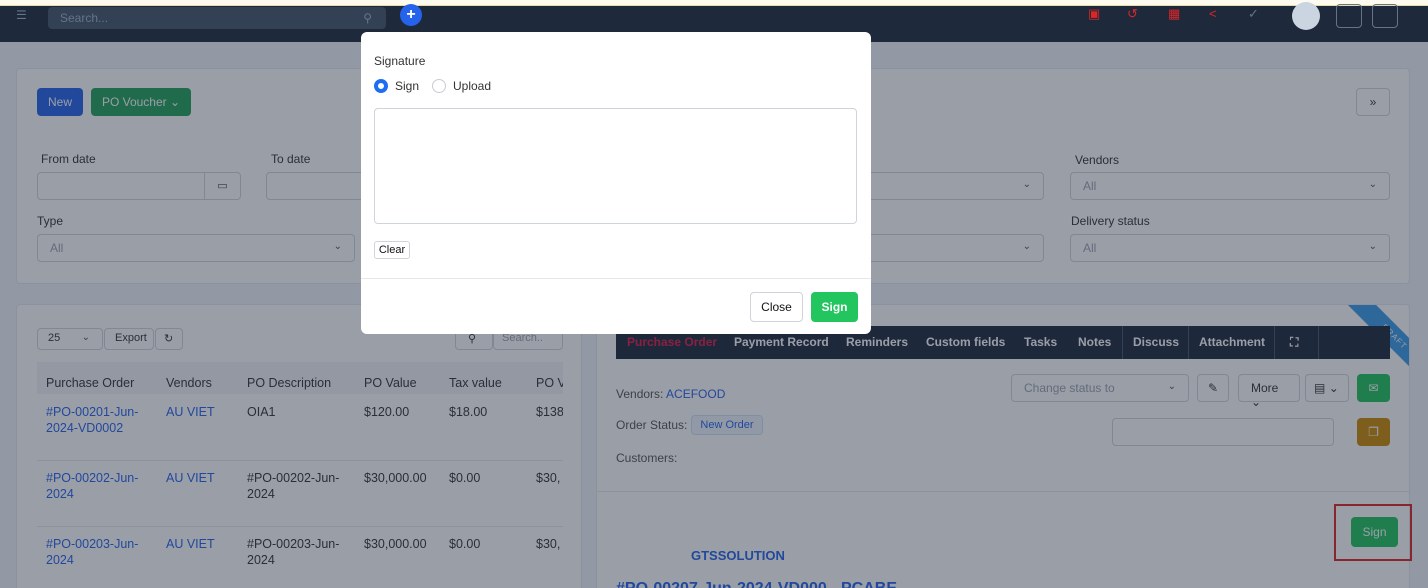  Describe the element at coordinates (615, 166) in the screenshot. I see `signature-pad` at that location.